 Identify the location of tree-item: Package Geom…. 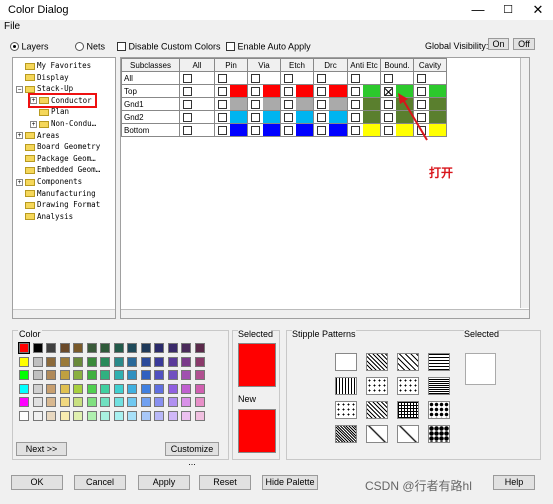
(56, 158).